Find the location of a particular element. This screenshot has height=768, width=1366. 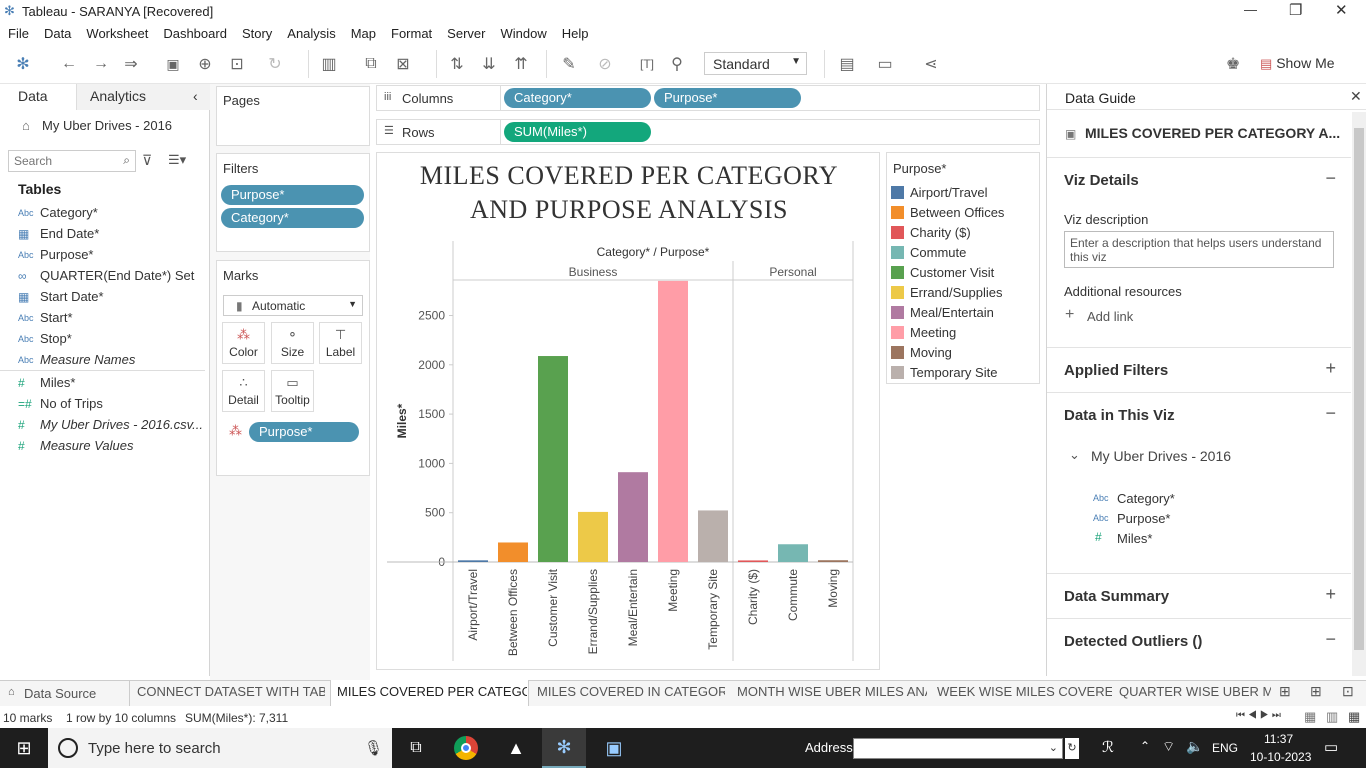

legend-item: Temporary Site is located at coordinates (944, 372).